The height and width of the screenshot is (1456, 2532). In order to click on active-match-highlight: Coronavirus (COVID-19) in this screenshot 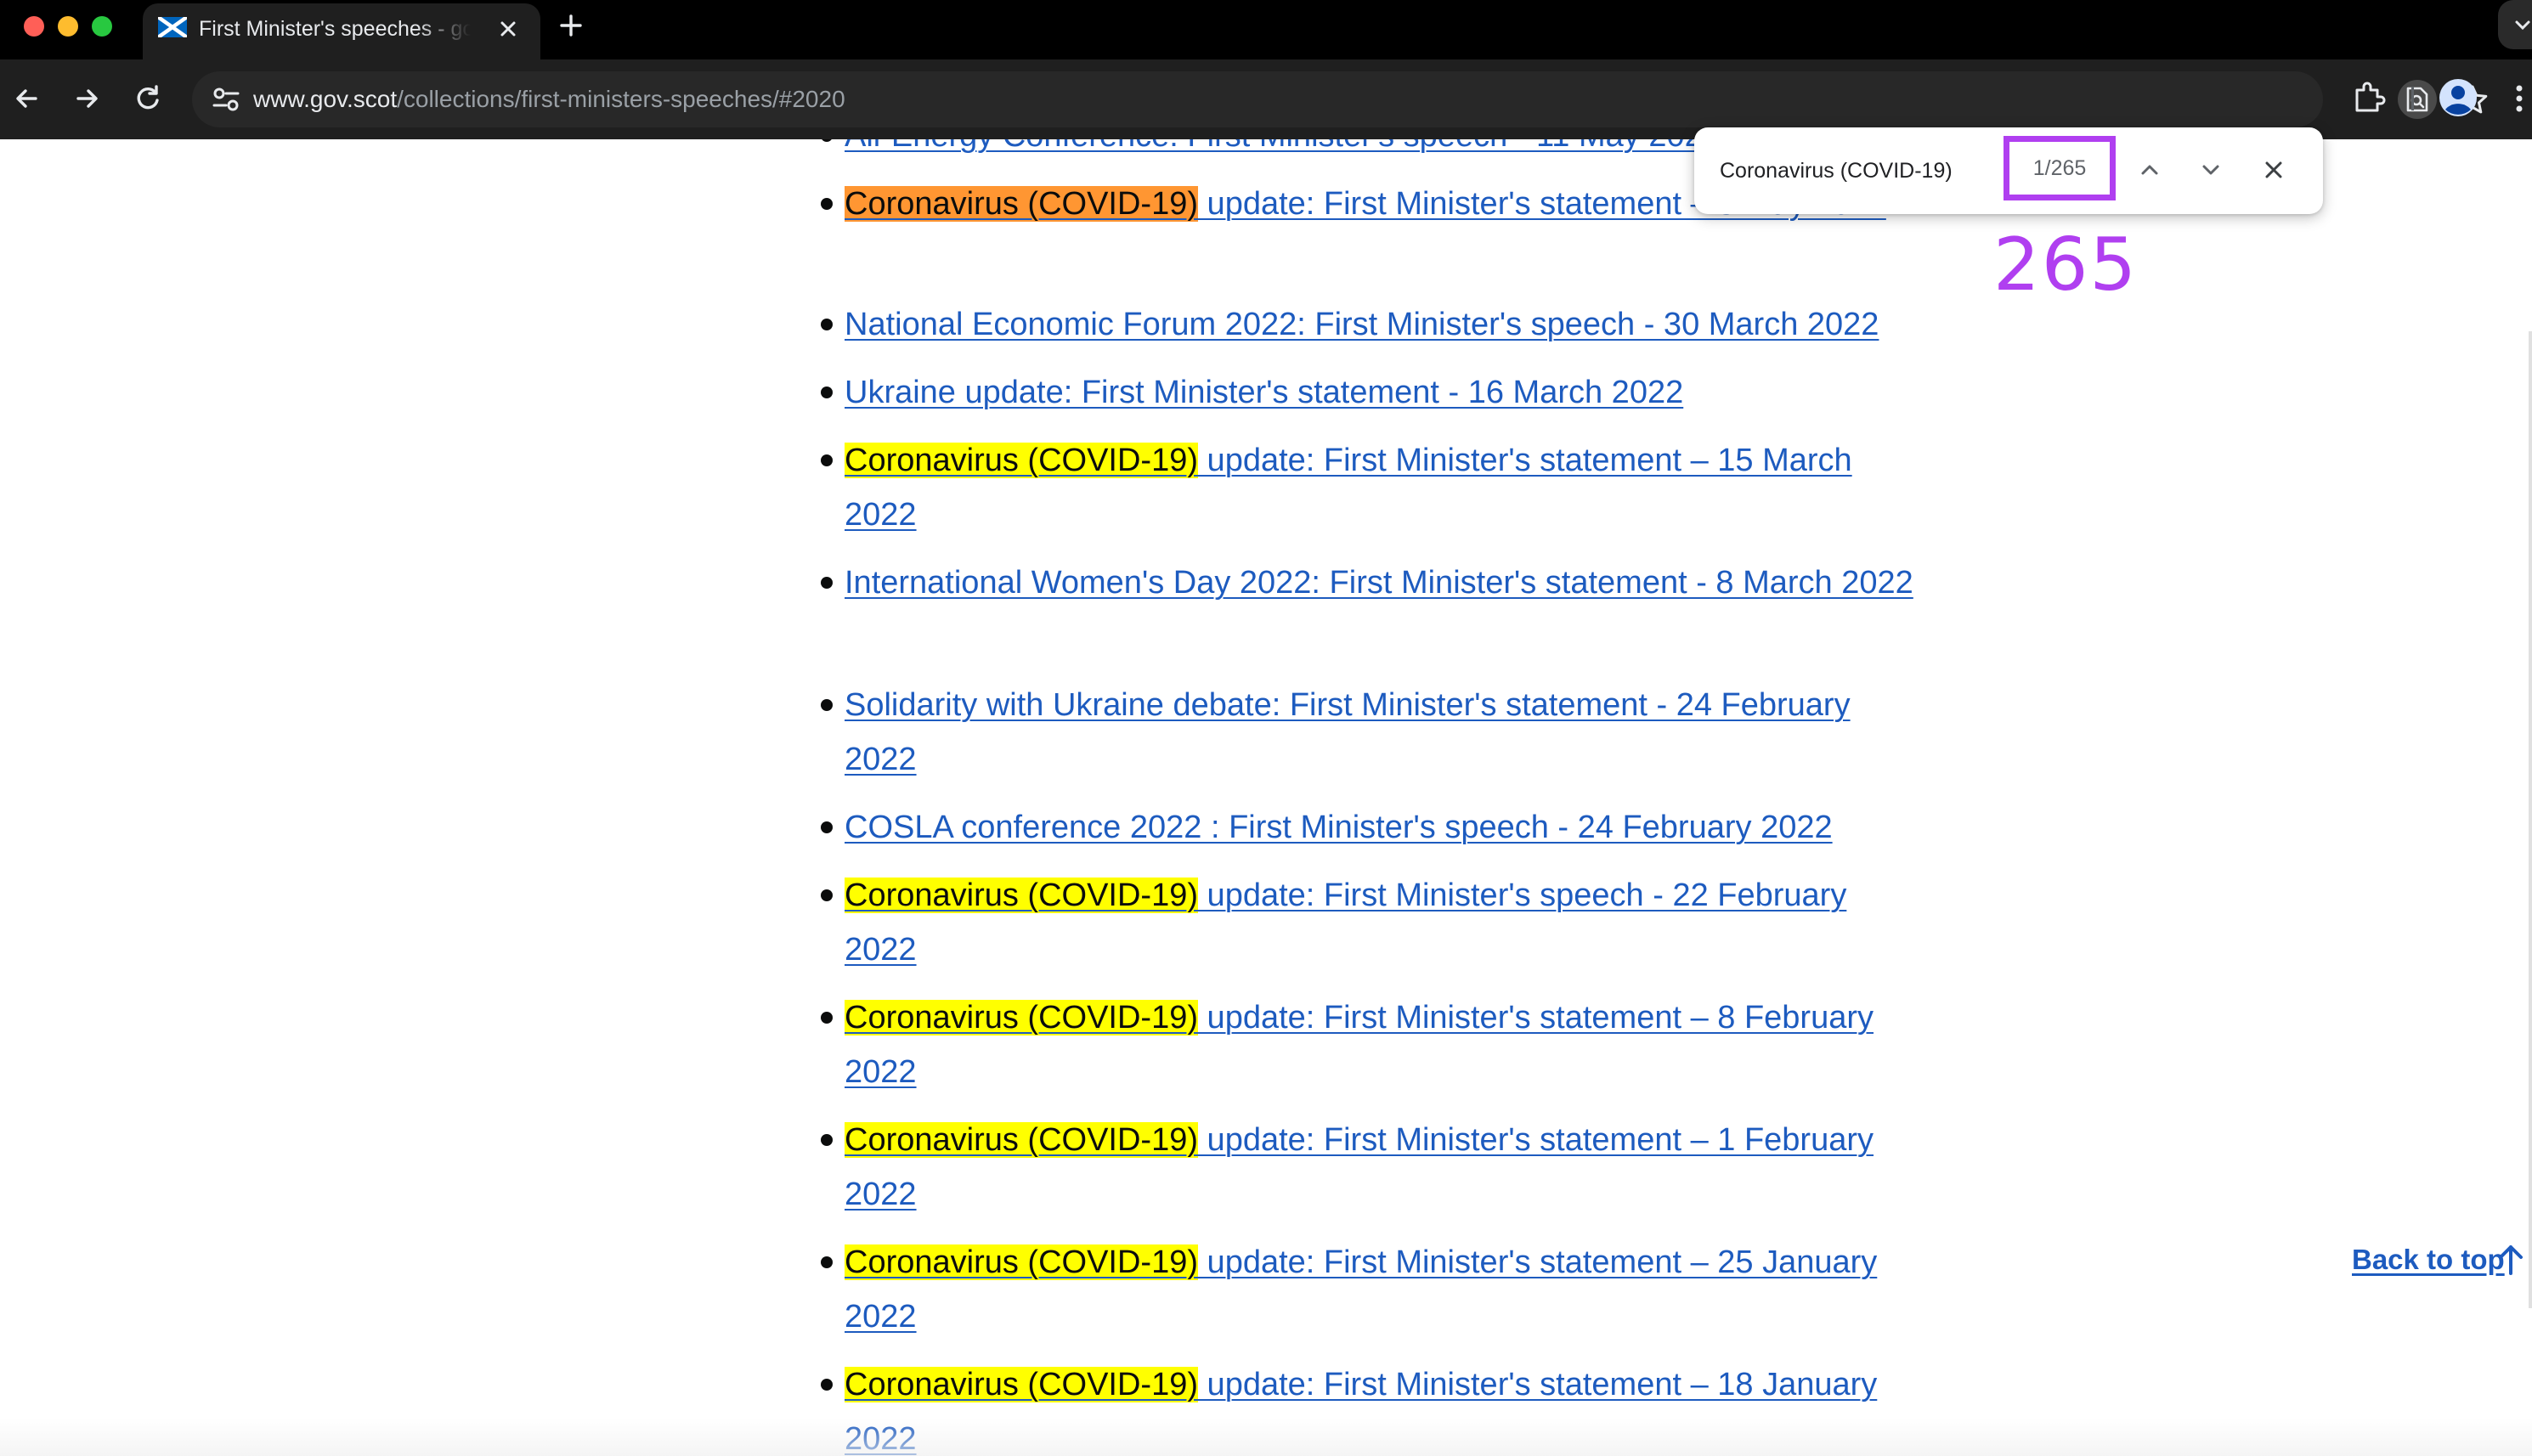, I will do `click(1021, 204)`.